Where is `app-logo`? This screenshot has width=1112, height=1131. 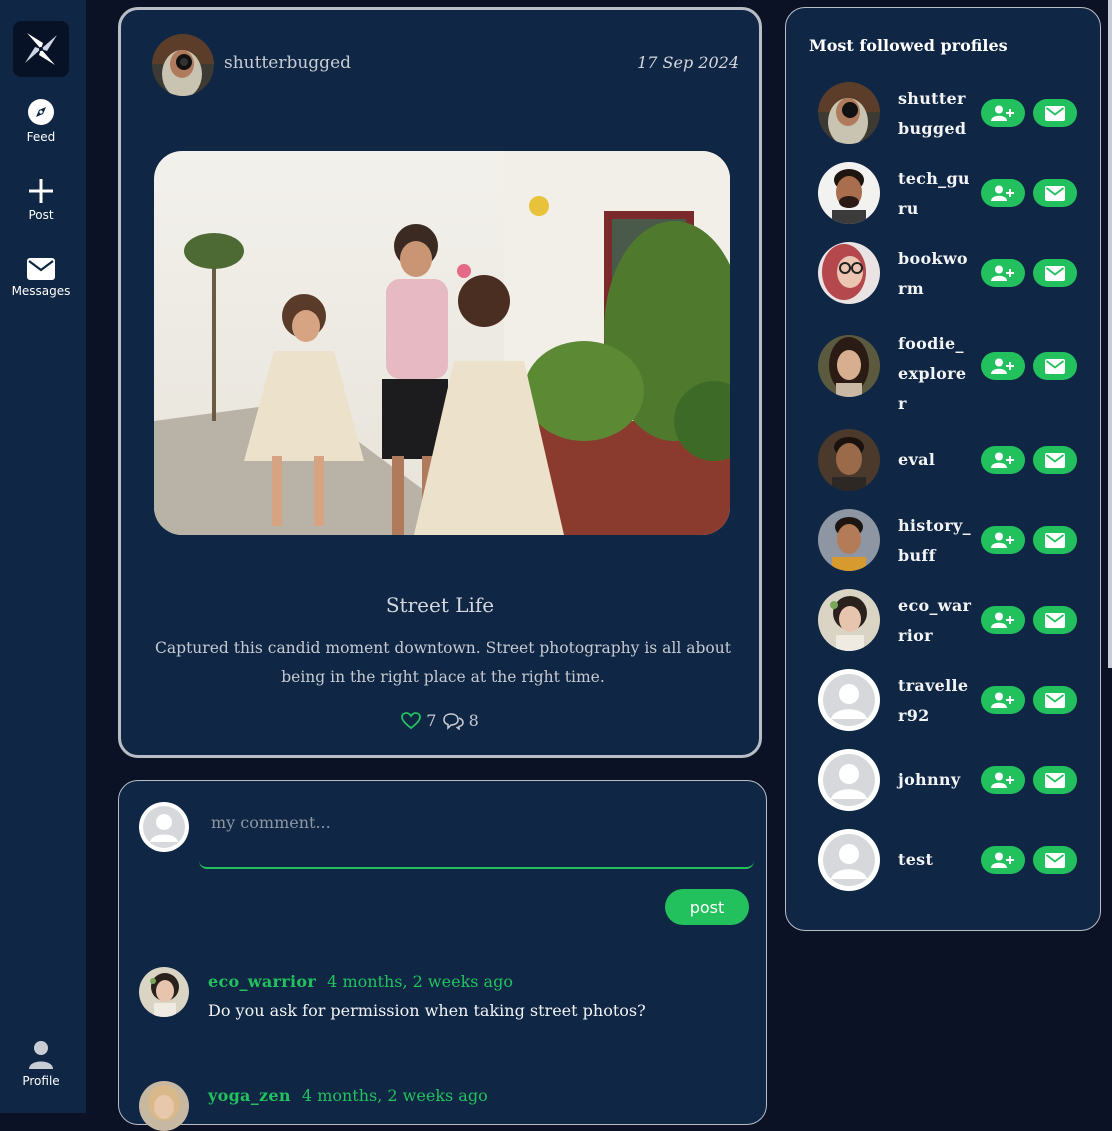 app-logo is located at coordinates (41, 49).